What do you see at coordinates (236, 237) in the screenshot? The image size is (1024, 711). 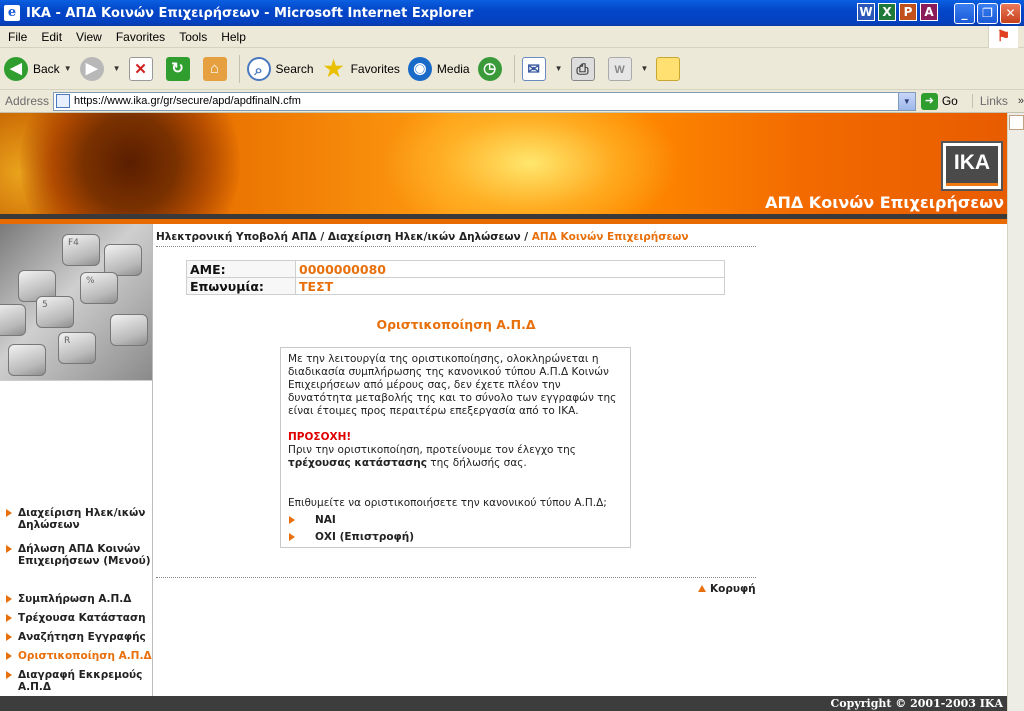 I see `breadcrumb-item: Ηλεκτρονική Υποβολή ΑΠΔ` at bounding box center [236, 237].